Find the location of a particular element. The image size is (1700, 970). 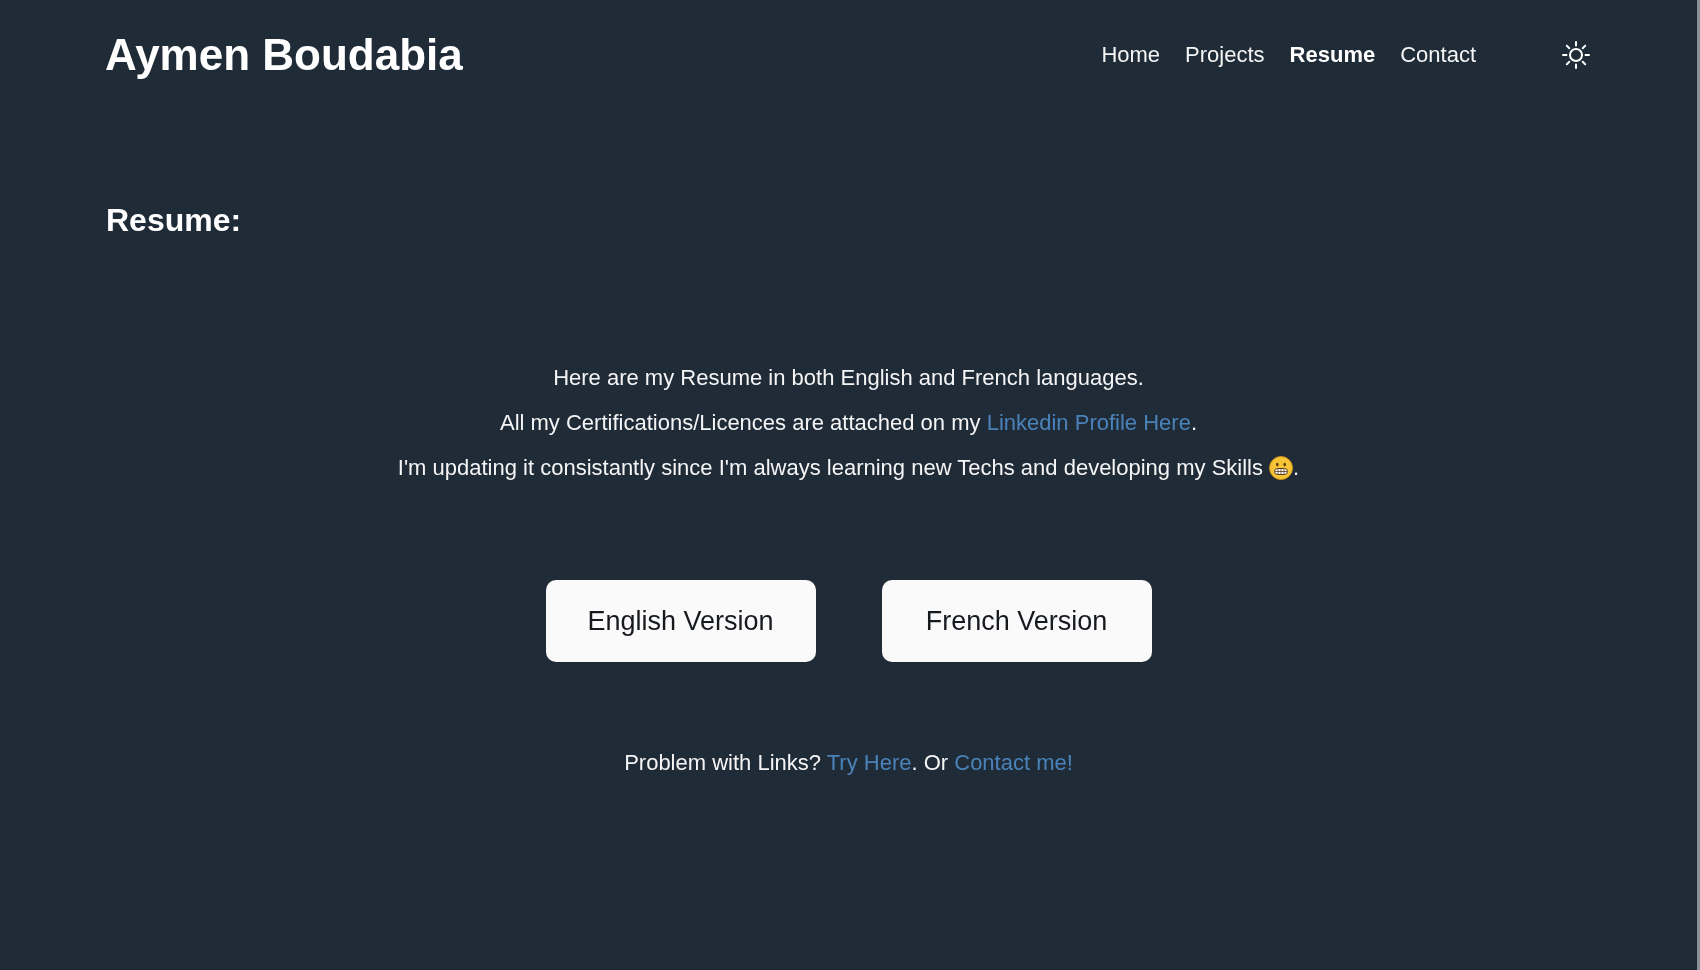

sun-icon is located at coordinates (1576, 55).